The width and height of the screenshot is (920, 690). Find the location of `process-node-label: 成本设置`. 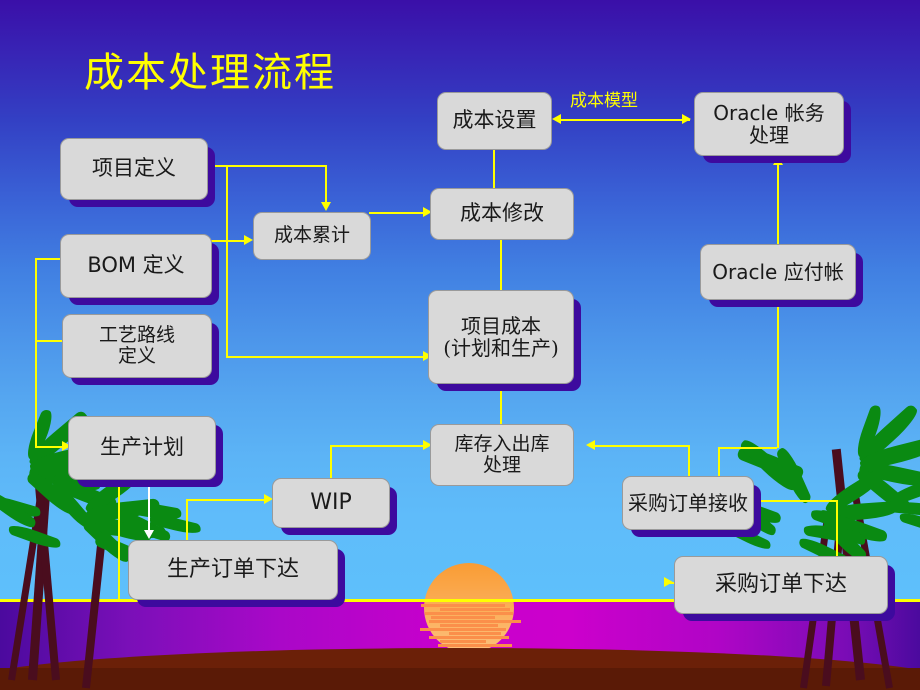

process-node-label: 成本设置 is located at coordinates (494, 120).